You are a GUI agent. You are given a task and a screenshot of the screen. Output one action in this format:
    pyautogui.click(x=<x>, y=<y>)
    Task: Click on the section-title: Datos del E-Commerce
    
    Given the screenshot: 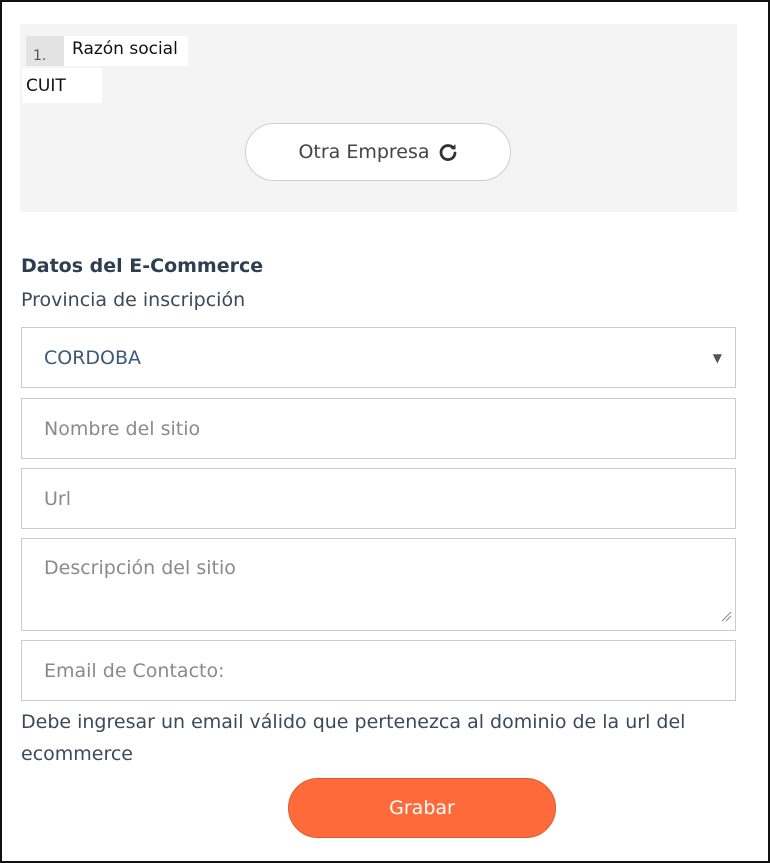 What is the action you would take?
    pyautogui.click(x=142, y=266)
    